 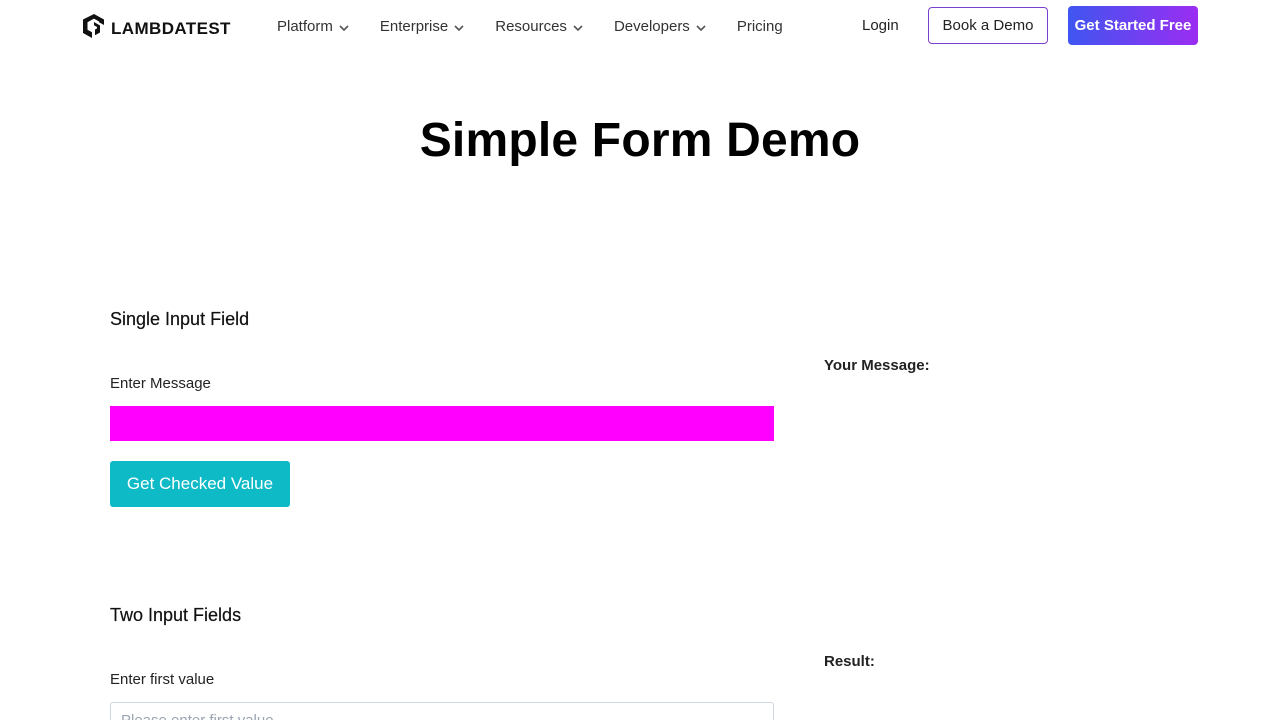 What do you see at coordinates (180, 319) in the screenshot?
I see `single-input-section-title: Single Input Field` at bounding box center [180, 319].